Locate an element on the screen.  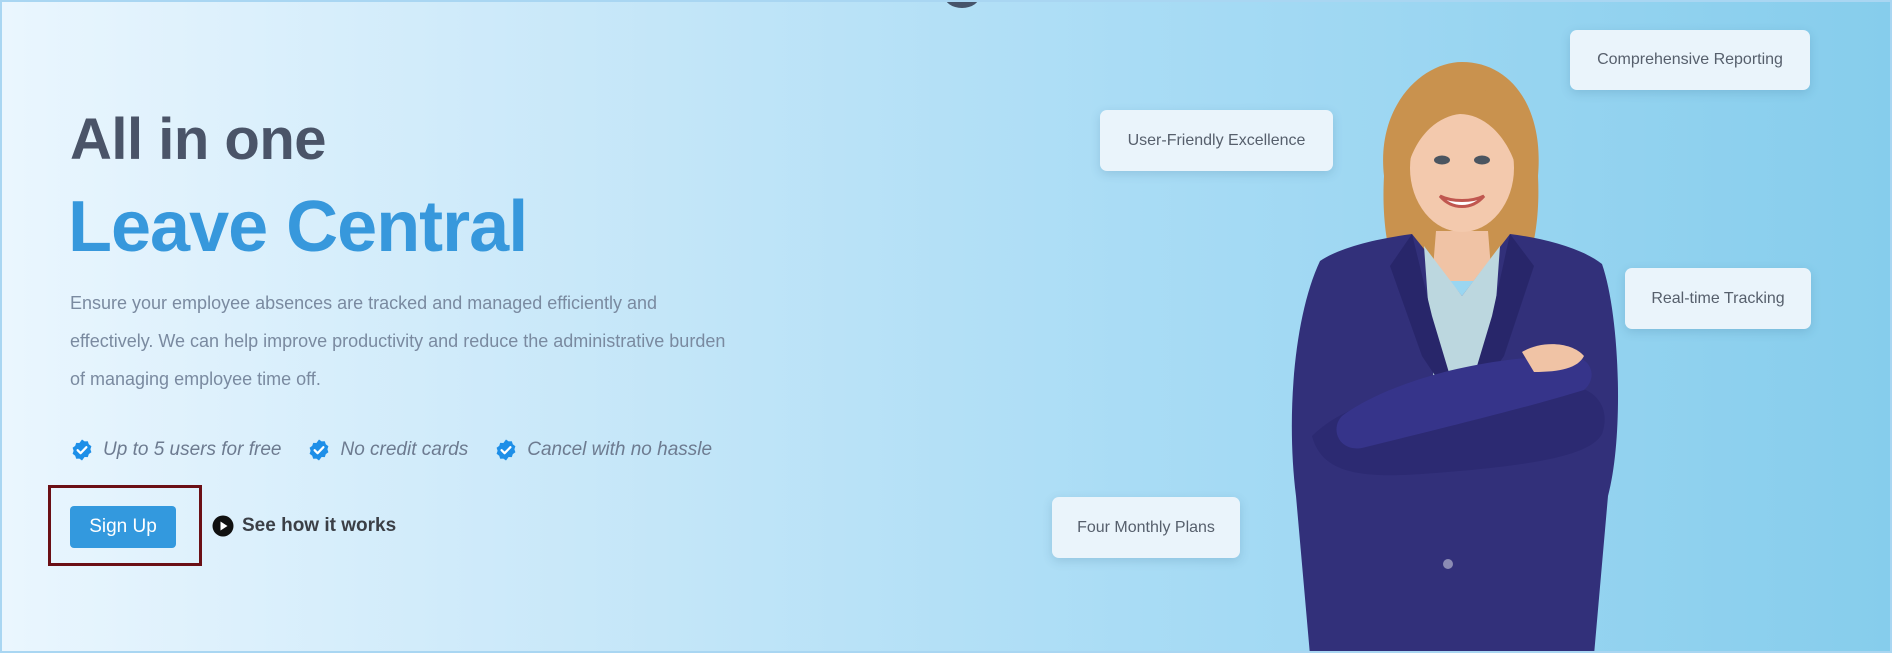
hero-title-line1: All in one is located at coordinates (198, 139).